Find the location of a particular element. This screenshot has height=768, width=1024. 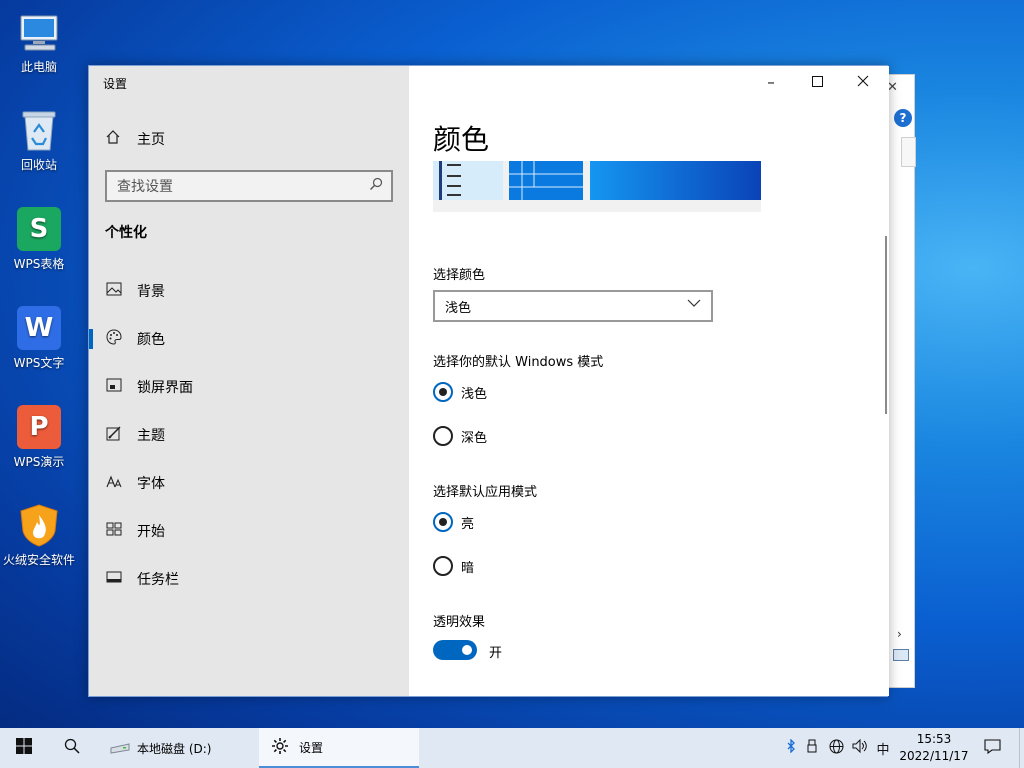

section-title: 个性化 is located at coordinates (126, 233).